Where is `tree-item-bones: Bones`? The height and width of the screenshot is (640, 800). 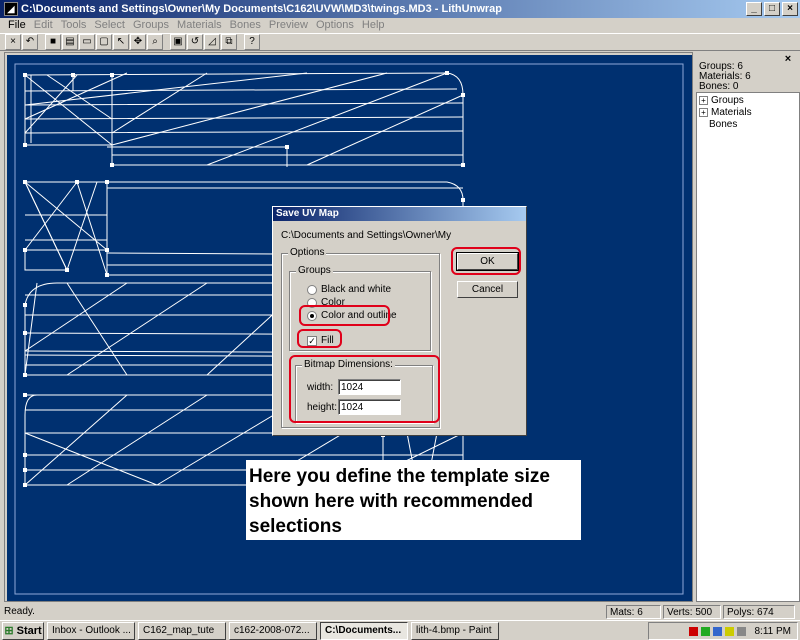
tree-item-bones: Bones is located at coordinates (748, 124).